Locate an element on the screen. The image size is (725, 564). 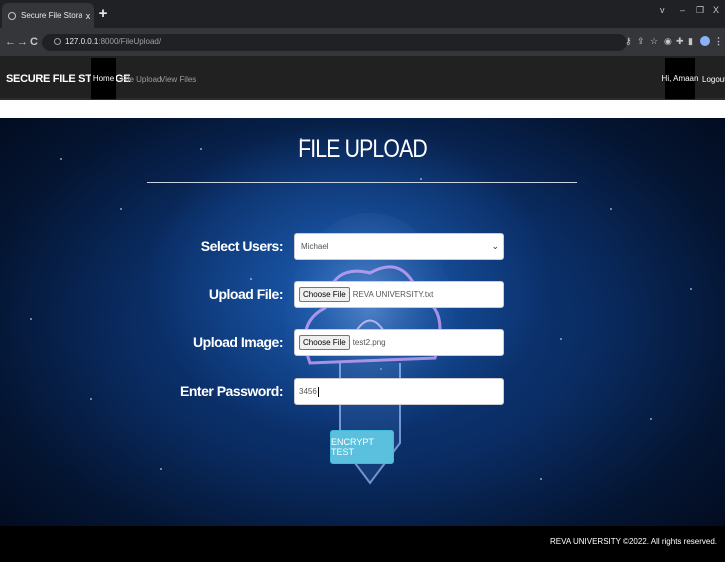
minimize-button: – is located at coordinates (682, 10).